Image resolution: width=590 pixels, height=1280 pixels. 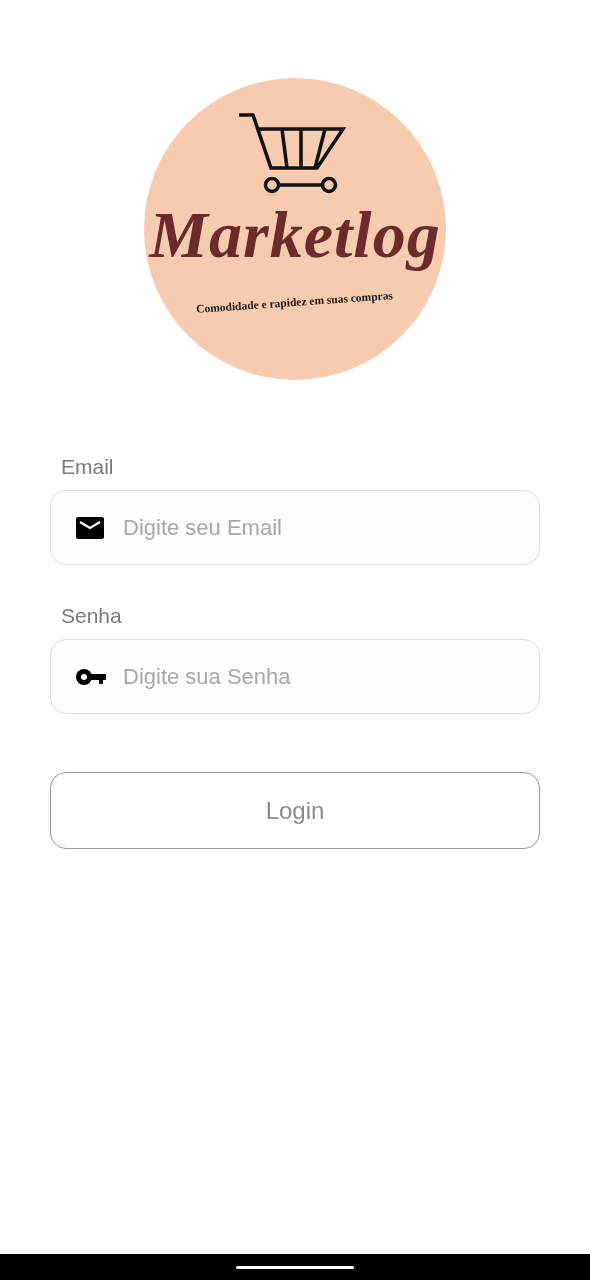 I want to click on password-field: Digite sua Senha, so click(x=295, y=676).